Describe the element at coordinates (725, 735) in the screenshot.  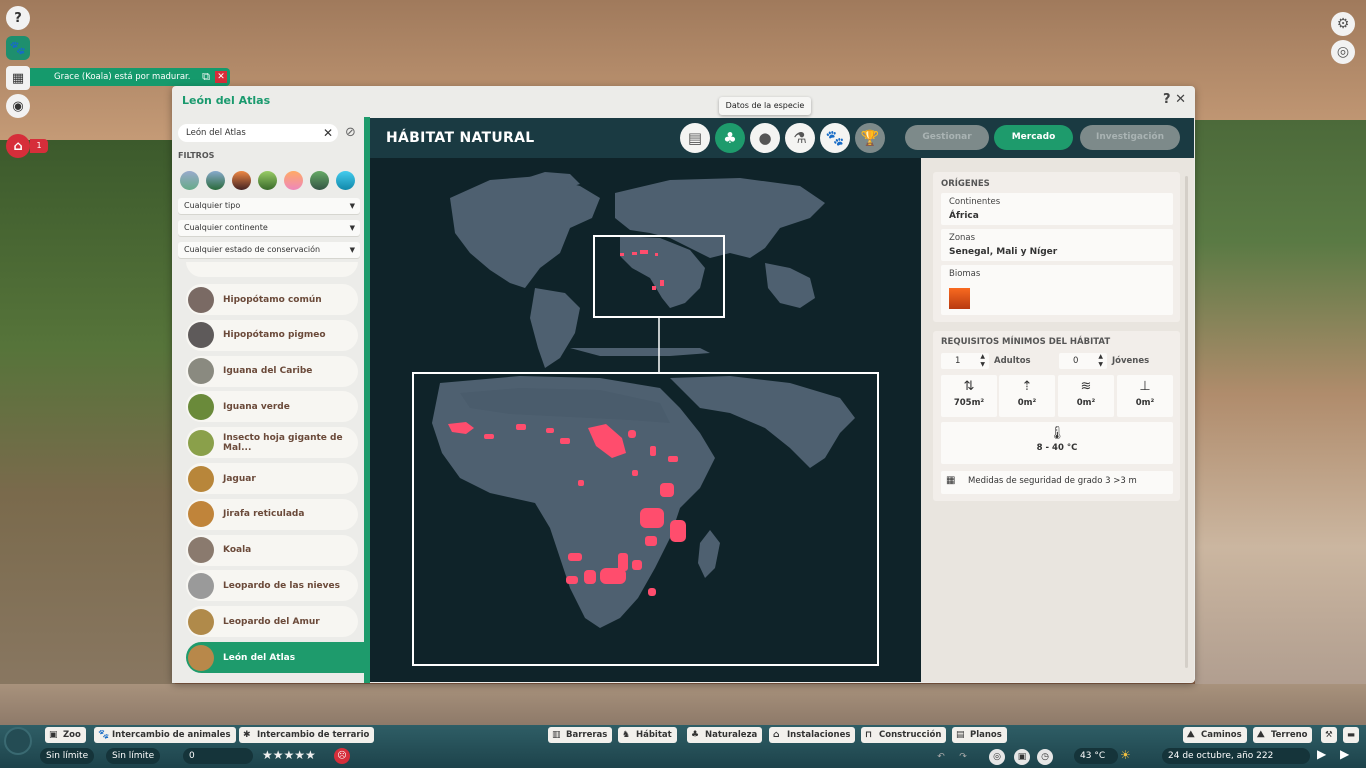
I see `nature-tab: ♣ Naturaleza` at that location.